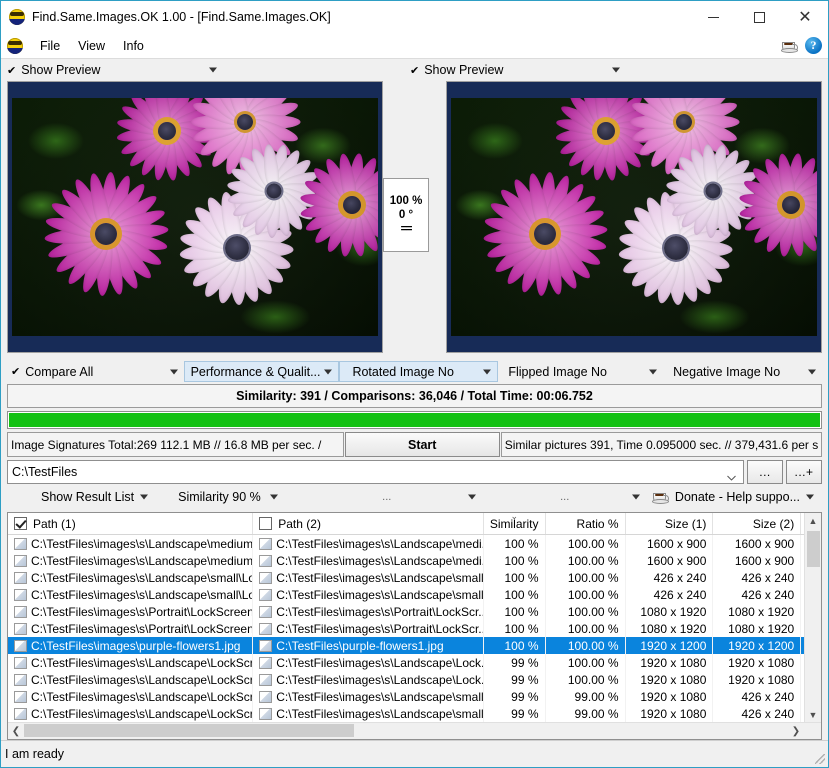 This screenshot has height=768, width=829. What do you see at coordinates (521, 628) in the screenshot?
I see `cell-text: 100 %` at bounding box center [521, 628].